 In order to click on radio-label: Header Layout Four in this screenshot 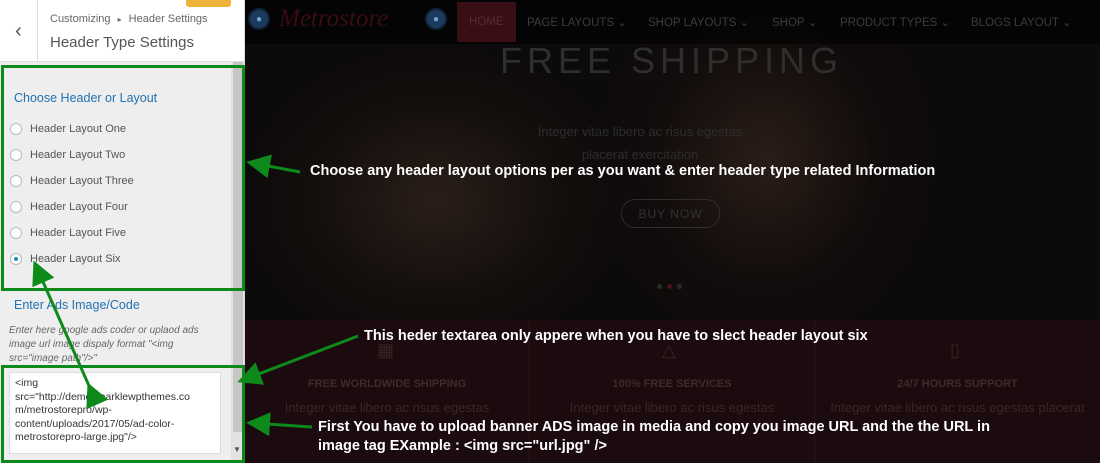, I will do `click(79, 207)`.